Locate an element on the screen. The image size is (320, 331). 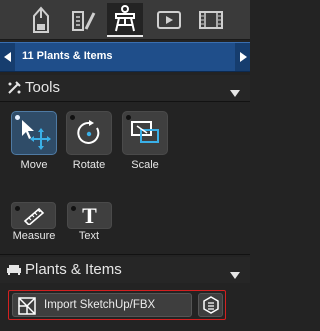
scale-label: Scale is located at coordinates (145, 165).